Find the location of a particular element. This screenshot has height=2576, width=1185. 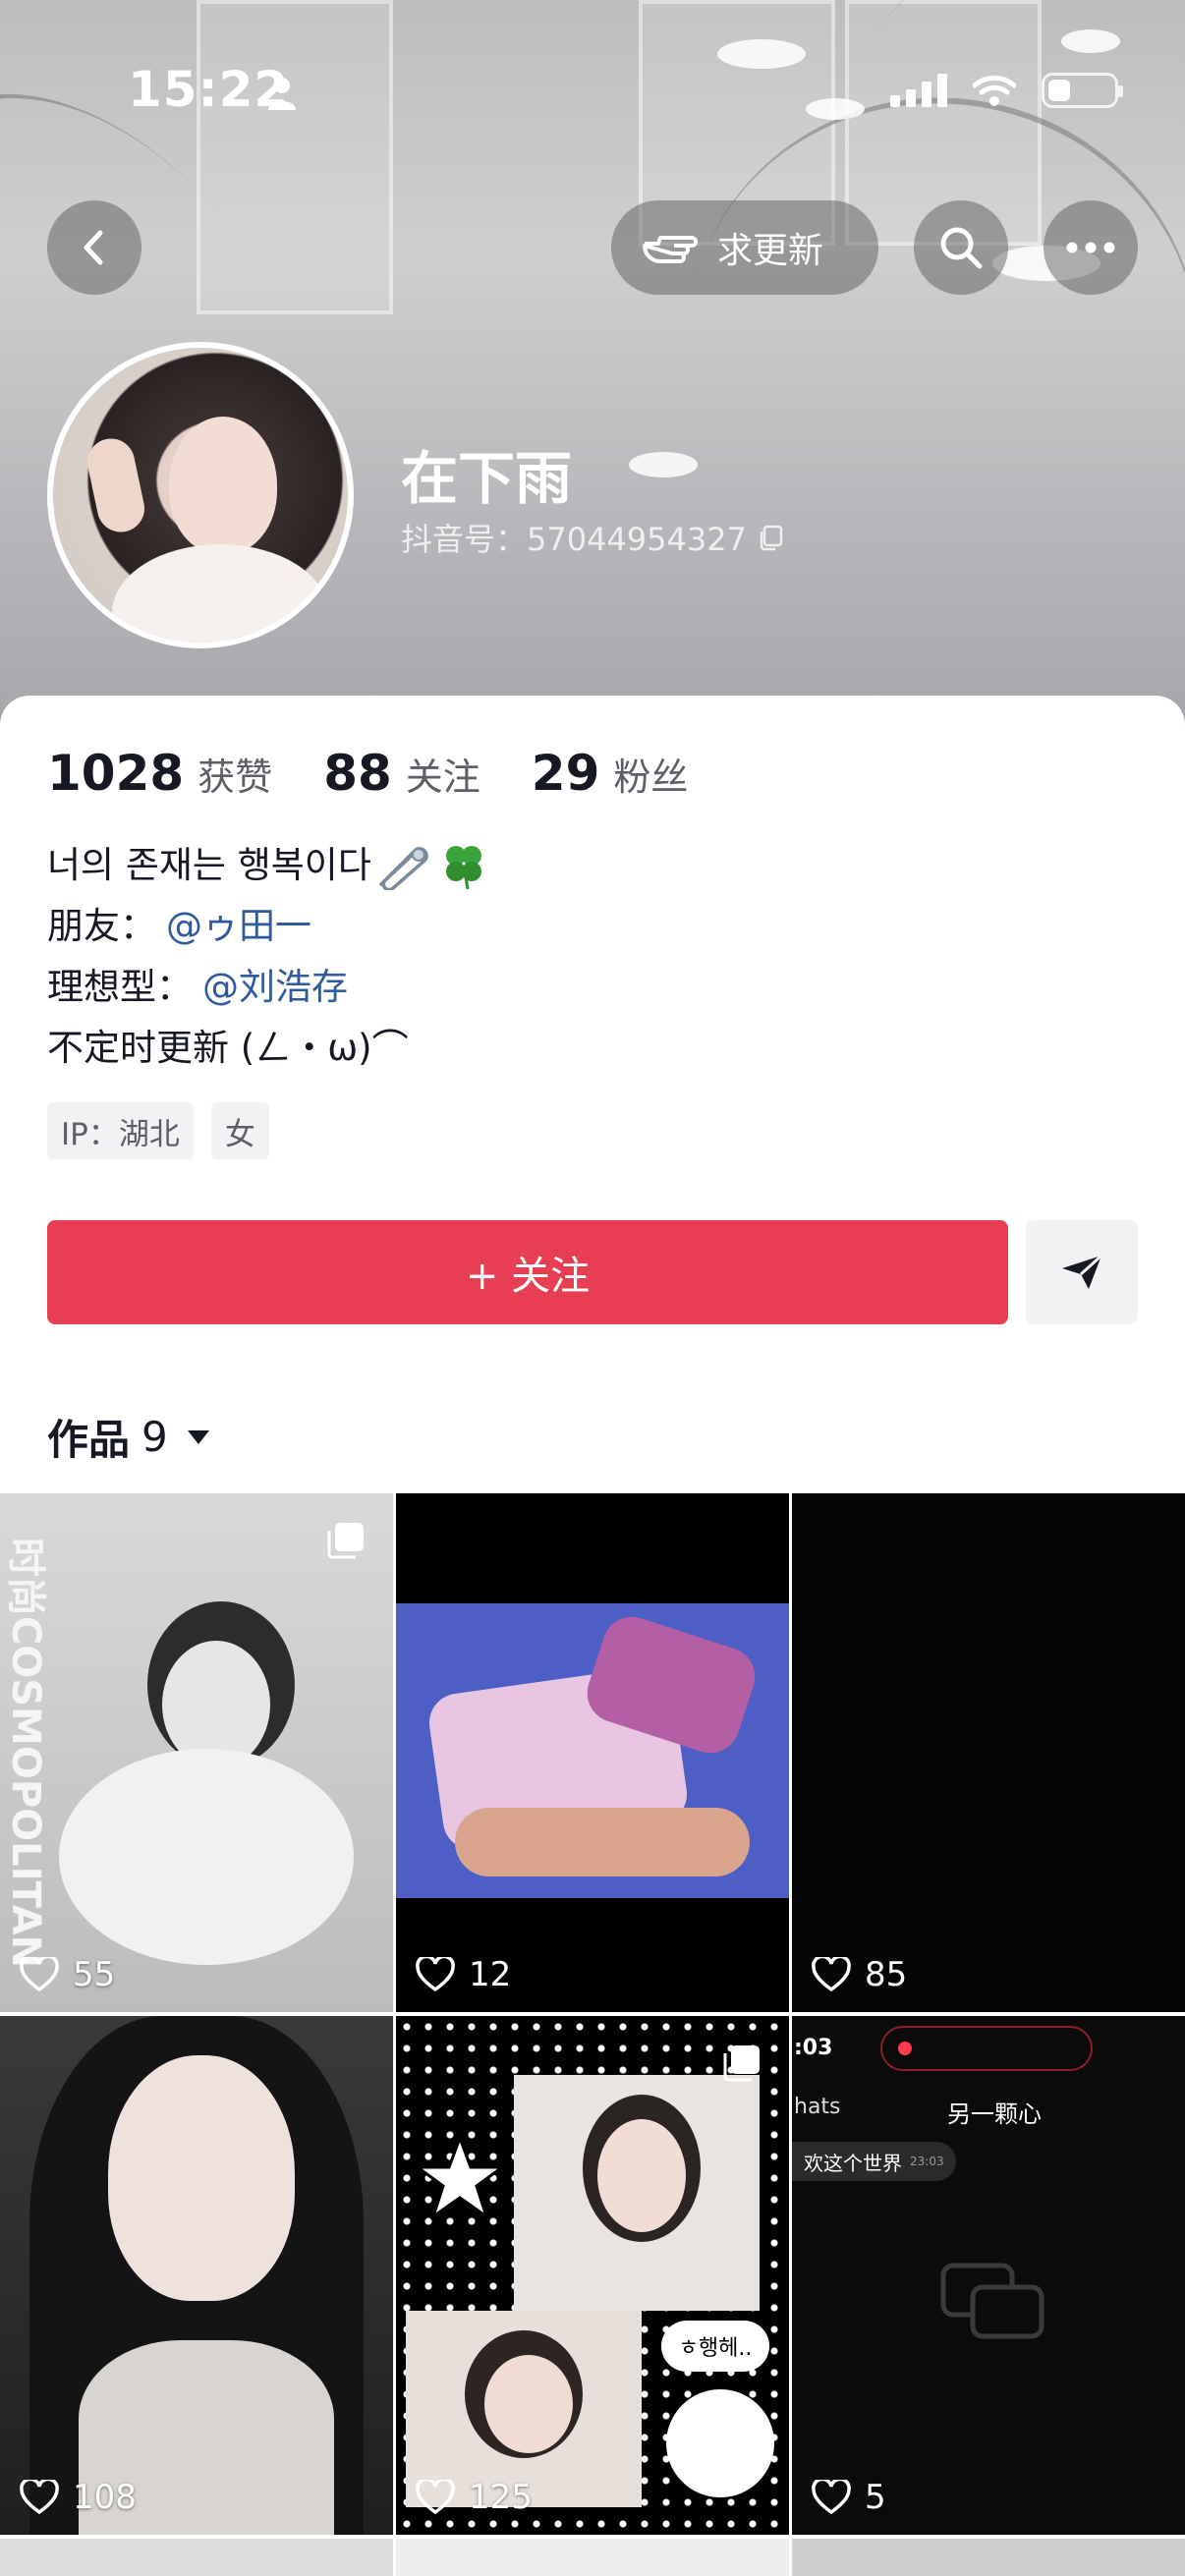

like-count-text: 5 is located at coordinates (876, 2497).